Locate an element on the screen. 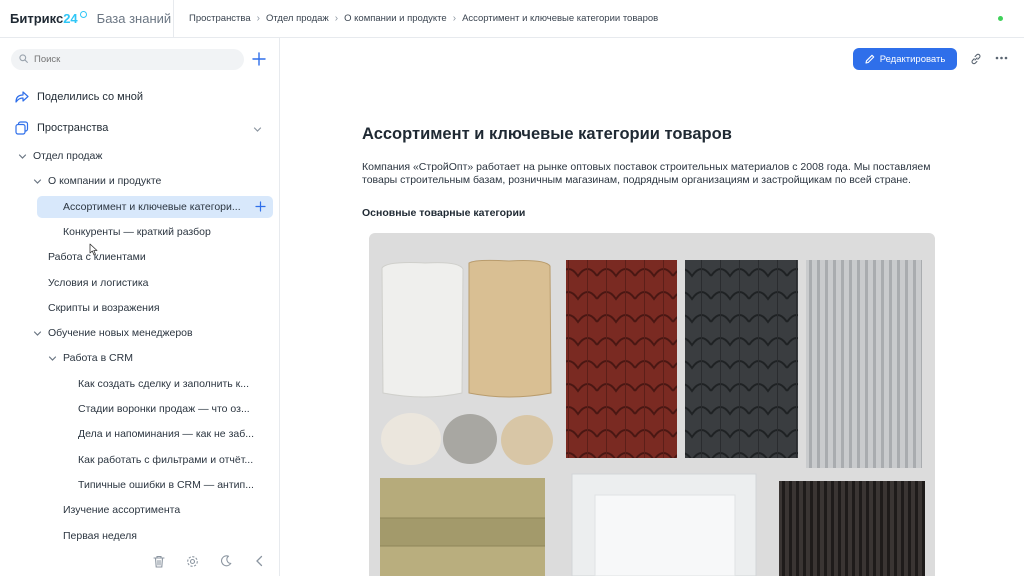 The image size is (1024, 576). pencil-icon is located at coordinates (869, 59).